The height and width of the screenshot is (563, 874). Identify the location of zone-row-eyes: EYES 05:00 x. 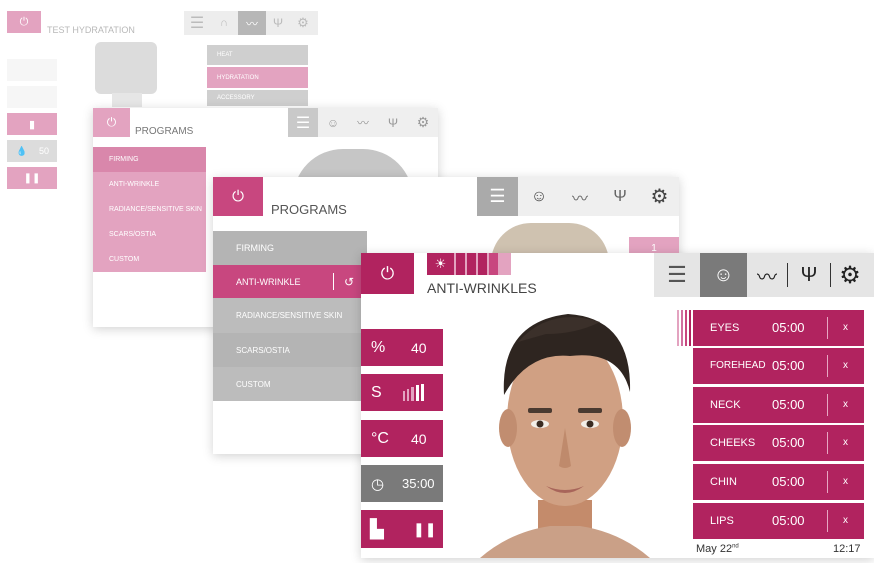
(778, 328).